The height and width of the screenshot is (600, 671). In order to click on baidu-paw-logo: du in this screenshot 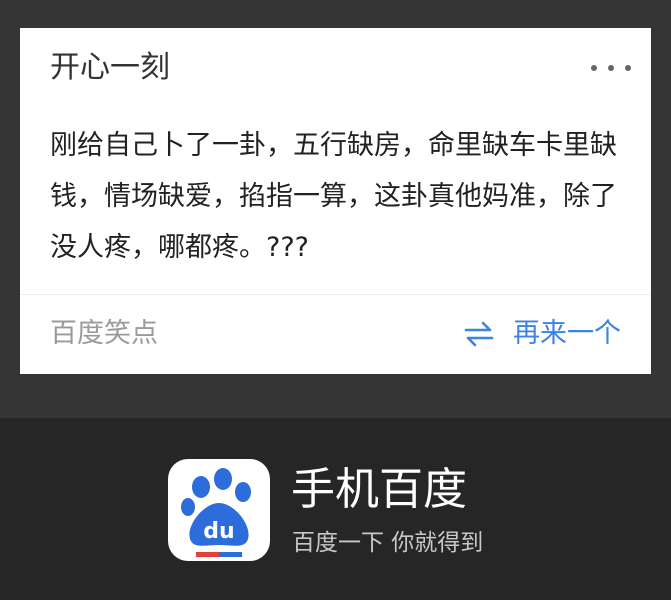, I will do `click(216, 512)`.